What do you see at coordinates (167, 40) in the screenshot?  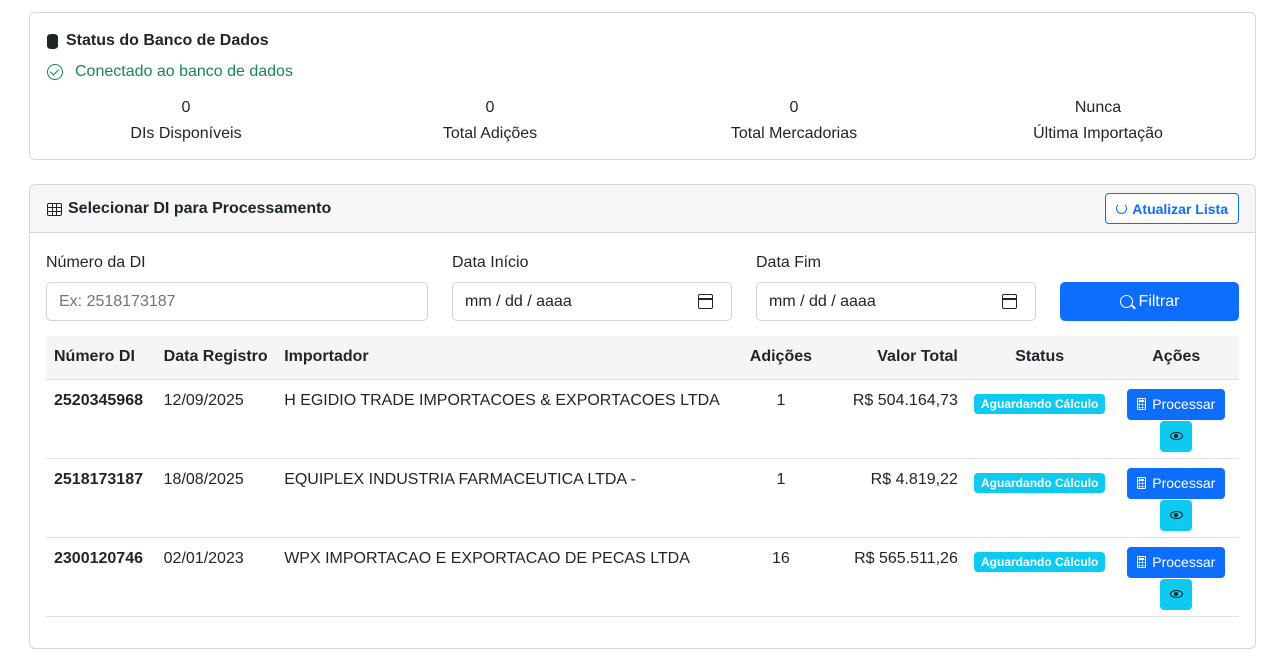 I see `status-title-text: Status do Banco de Dados` at bounding box center [167, 40].